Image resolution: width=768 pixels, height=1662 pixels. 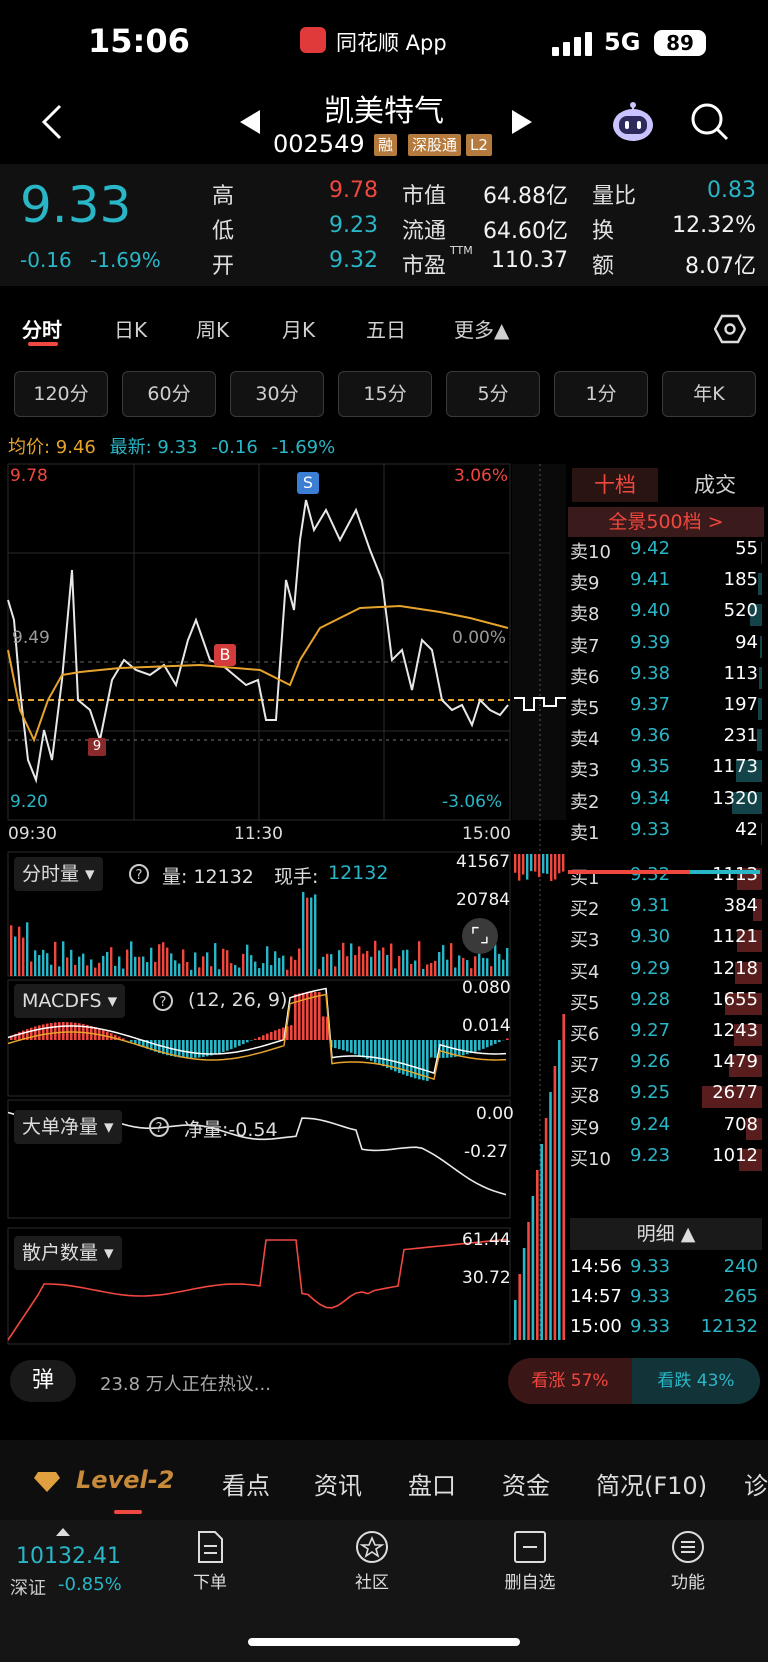 What do you see at coordinates (710, 122) in the screenshot?
I see `search-icon` at bounding box center [710, 122].